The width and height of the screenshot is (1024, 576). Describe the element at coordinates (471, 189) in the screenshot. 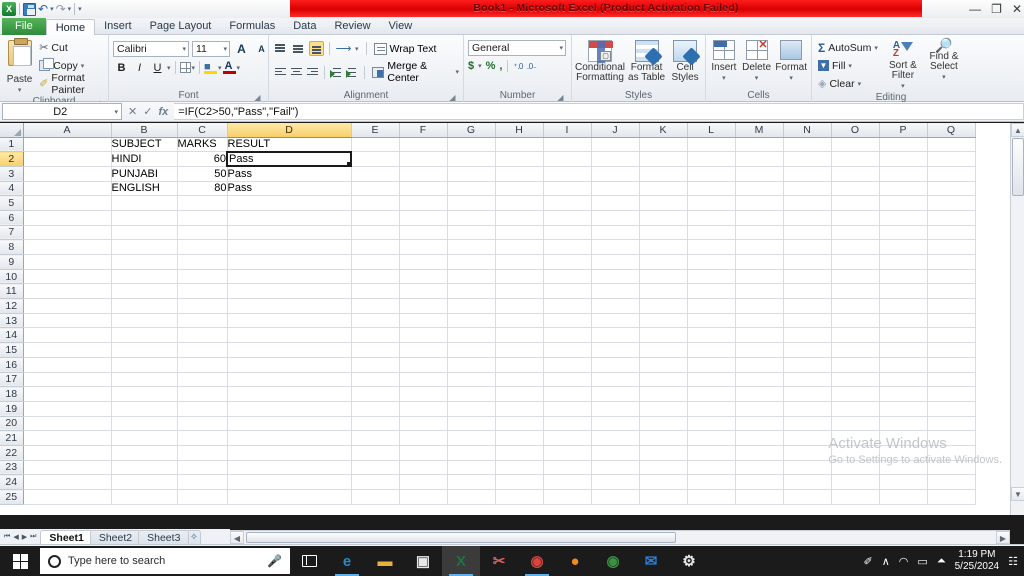

I see `cell-g4` at that location.